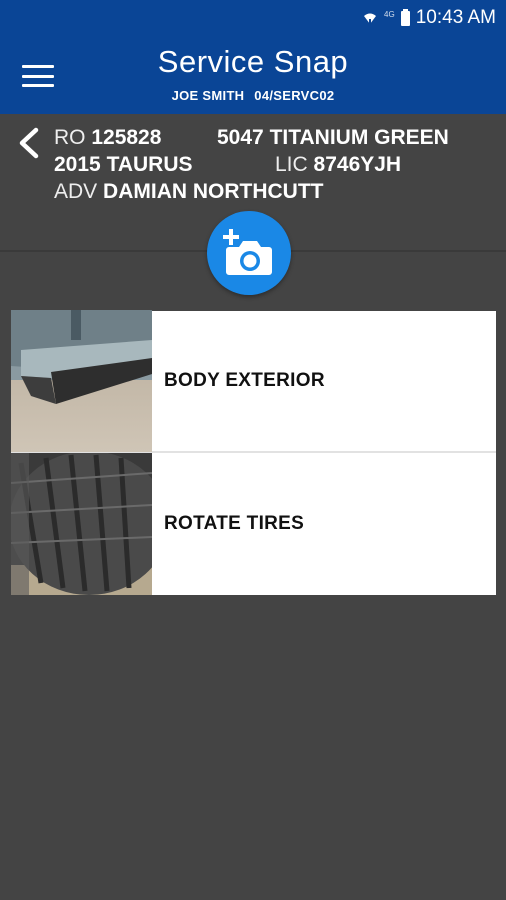  I want to click on user-name: JOE SMITH, so click(208, 95).